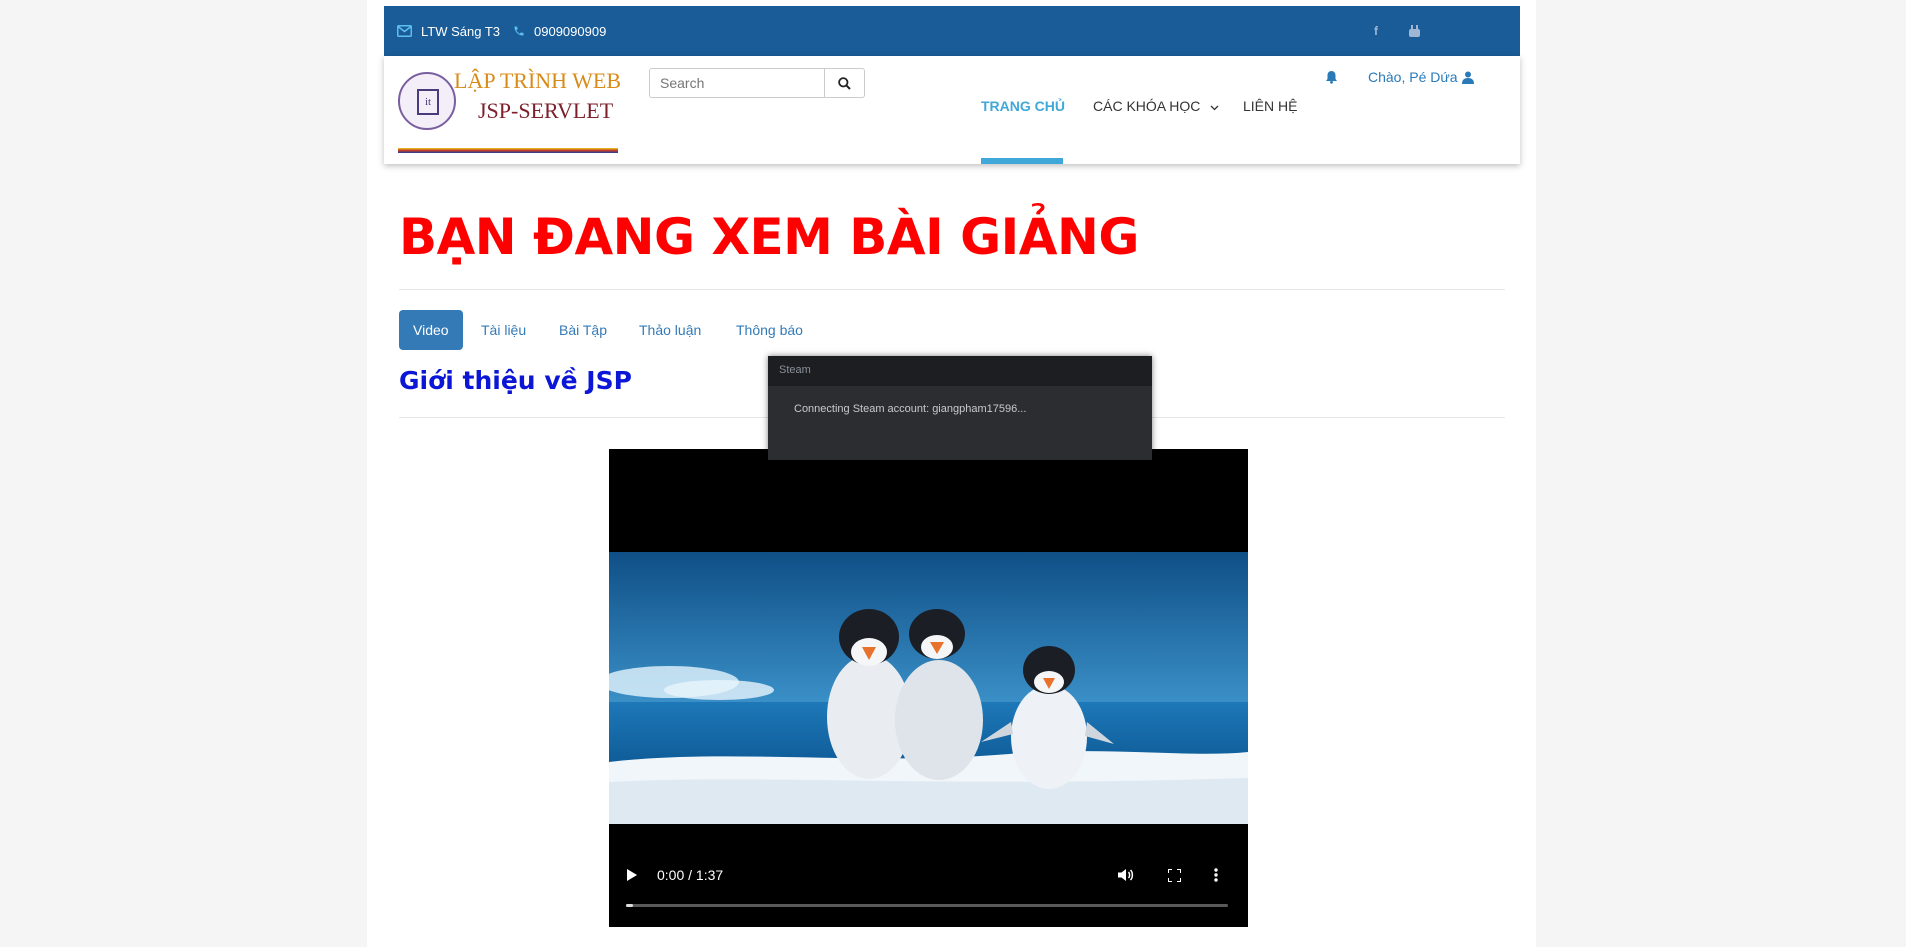 This screenshot has height=947, width=1906. What do you see at coordinates (546, 110) in the screenshot?
I see `logo-title-line2: JSP-SERVLET` at bounding box center [546, 110].